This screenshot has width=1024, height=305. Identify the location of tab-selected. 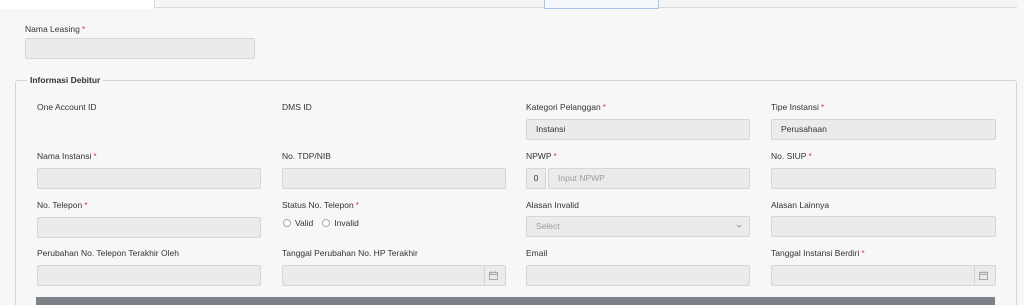
(601, 4).